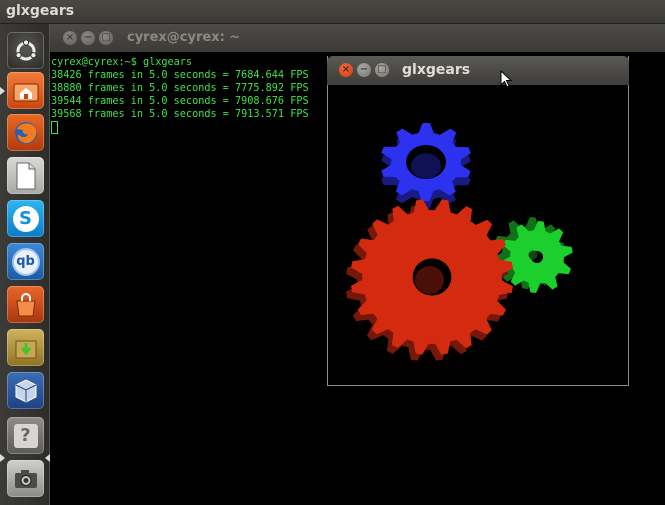  I want to click on glxgears-title: glxgears, so click(436, 70).